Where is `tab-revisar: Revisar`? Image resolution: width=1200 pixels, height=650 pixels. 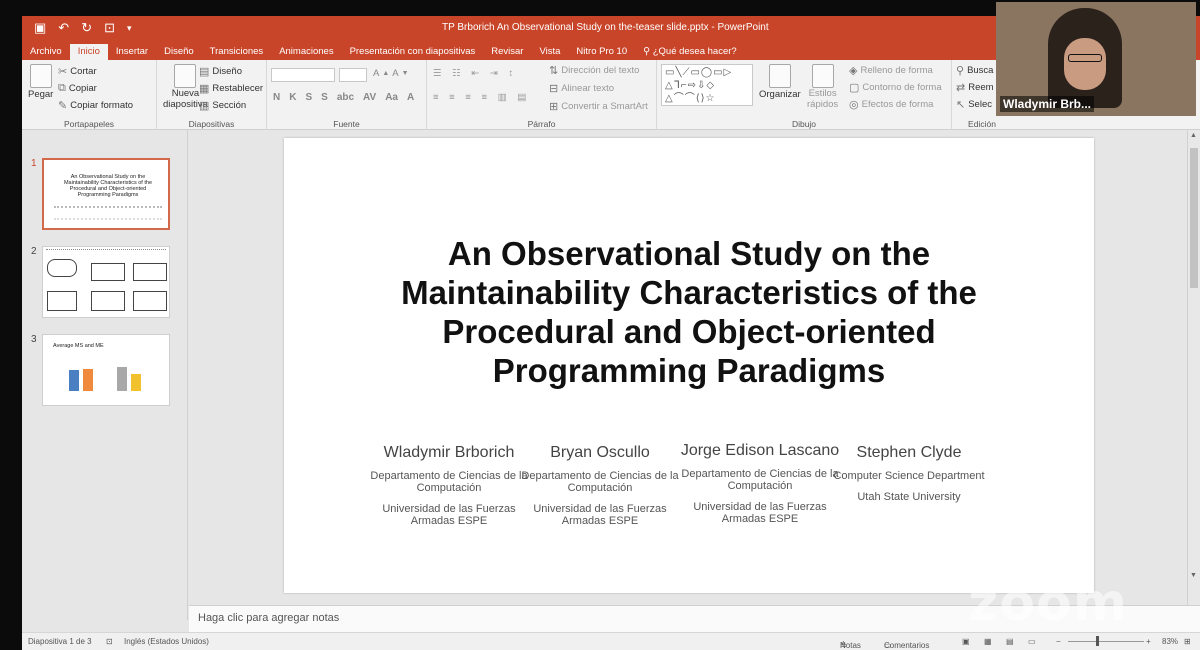
tab-revisar: Revisar is located at coordinates (507, 52).